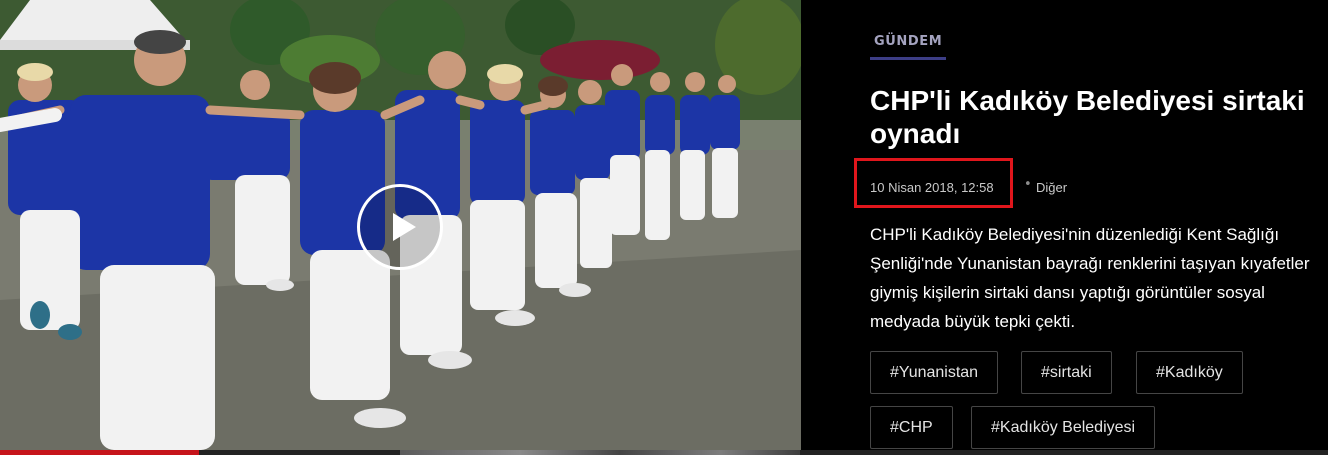 The image size is (1328, 455). I want to click on article-title: CHP'li Kadıköy Belediyesi sirtaki oynadı, so click(1087, 117).